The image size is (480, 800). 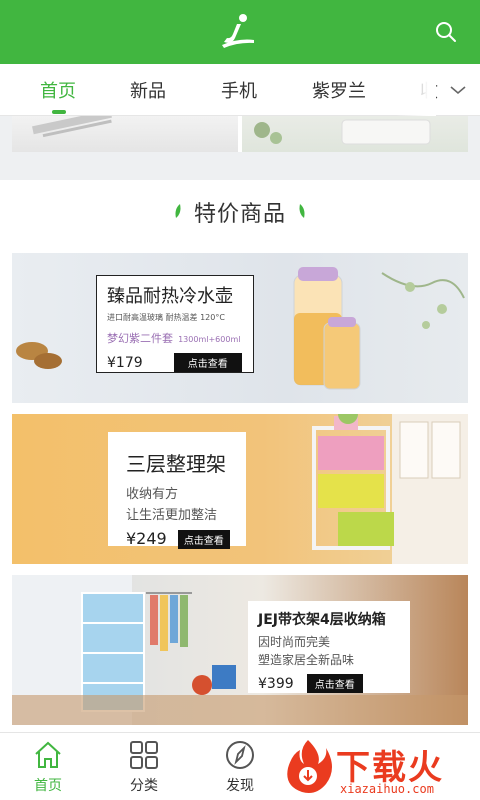 I want to click on nav-discover: 发现, so click(x=240, y=767).